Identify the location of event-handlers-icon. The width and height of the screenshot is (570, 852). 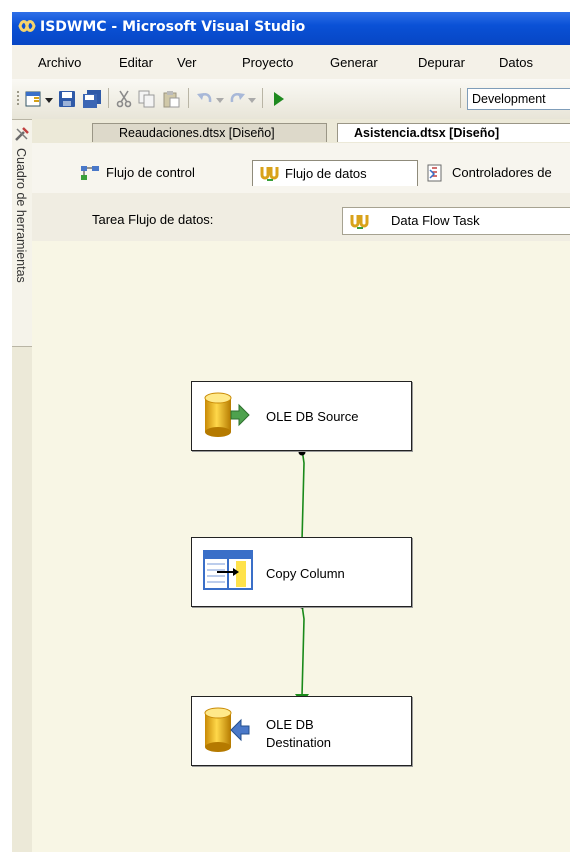
(435, 177).